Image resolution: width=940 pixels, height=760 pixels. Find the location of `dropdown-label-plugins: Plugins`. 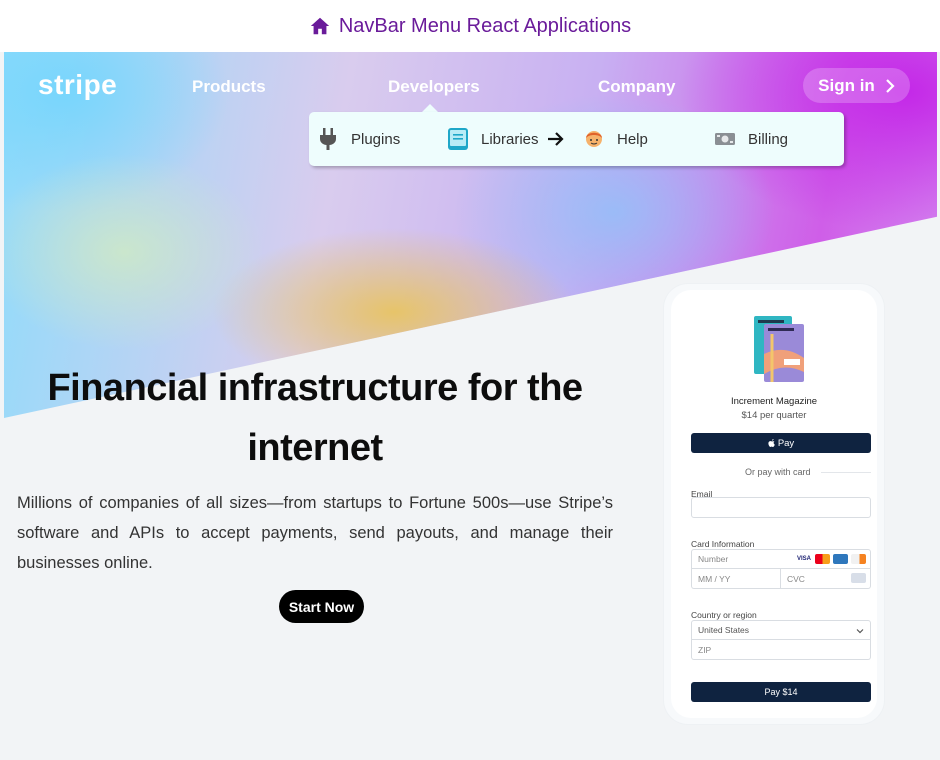

dropdown-label-plugins: Plugins is located at coordinates (376, 139).